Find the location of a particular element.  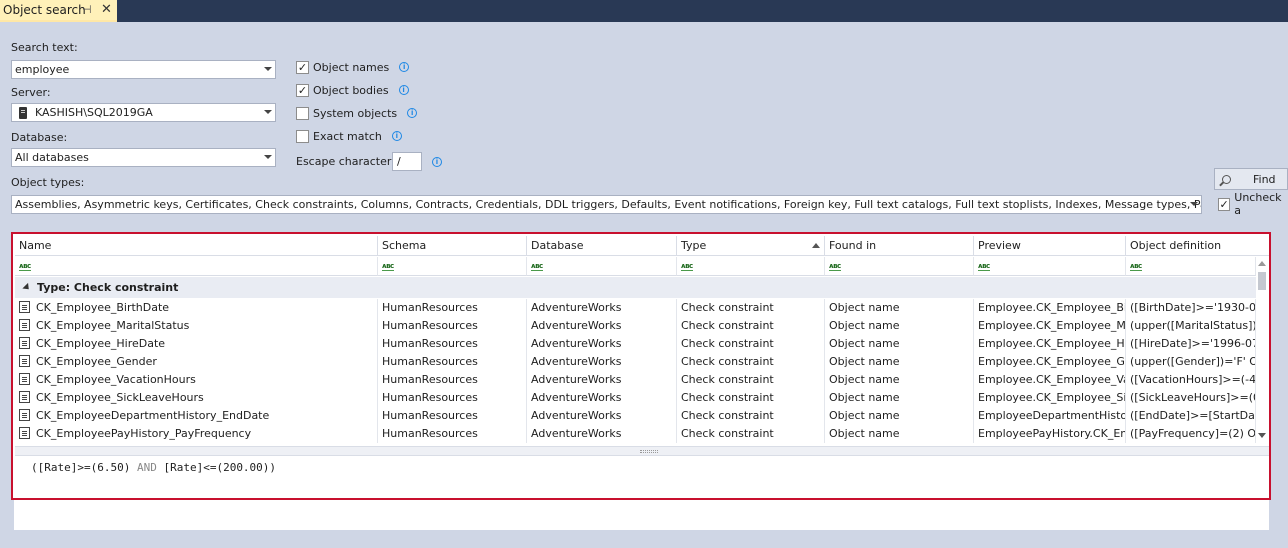

definition-pane: ([Rate]>=(6.50) AND [Rate]<=(200.00)) is located at coordinates (643, 477).